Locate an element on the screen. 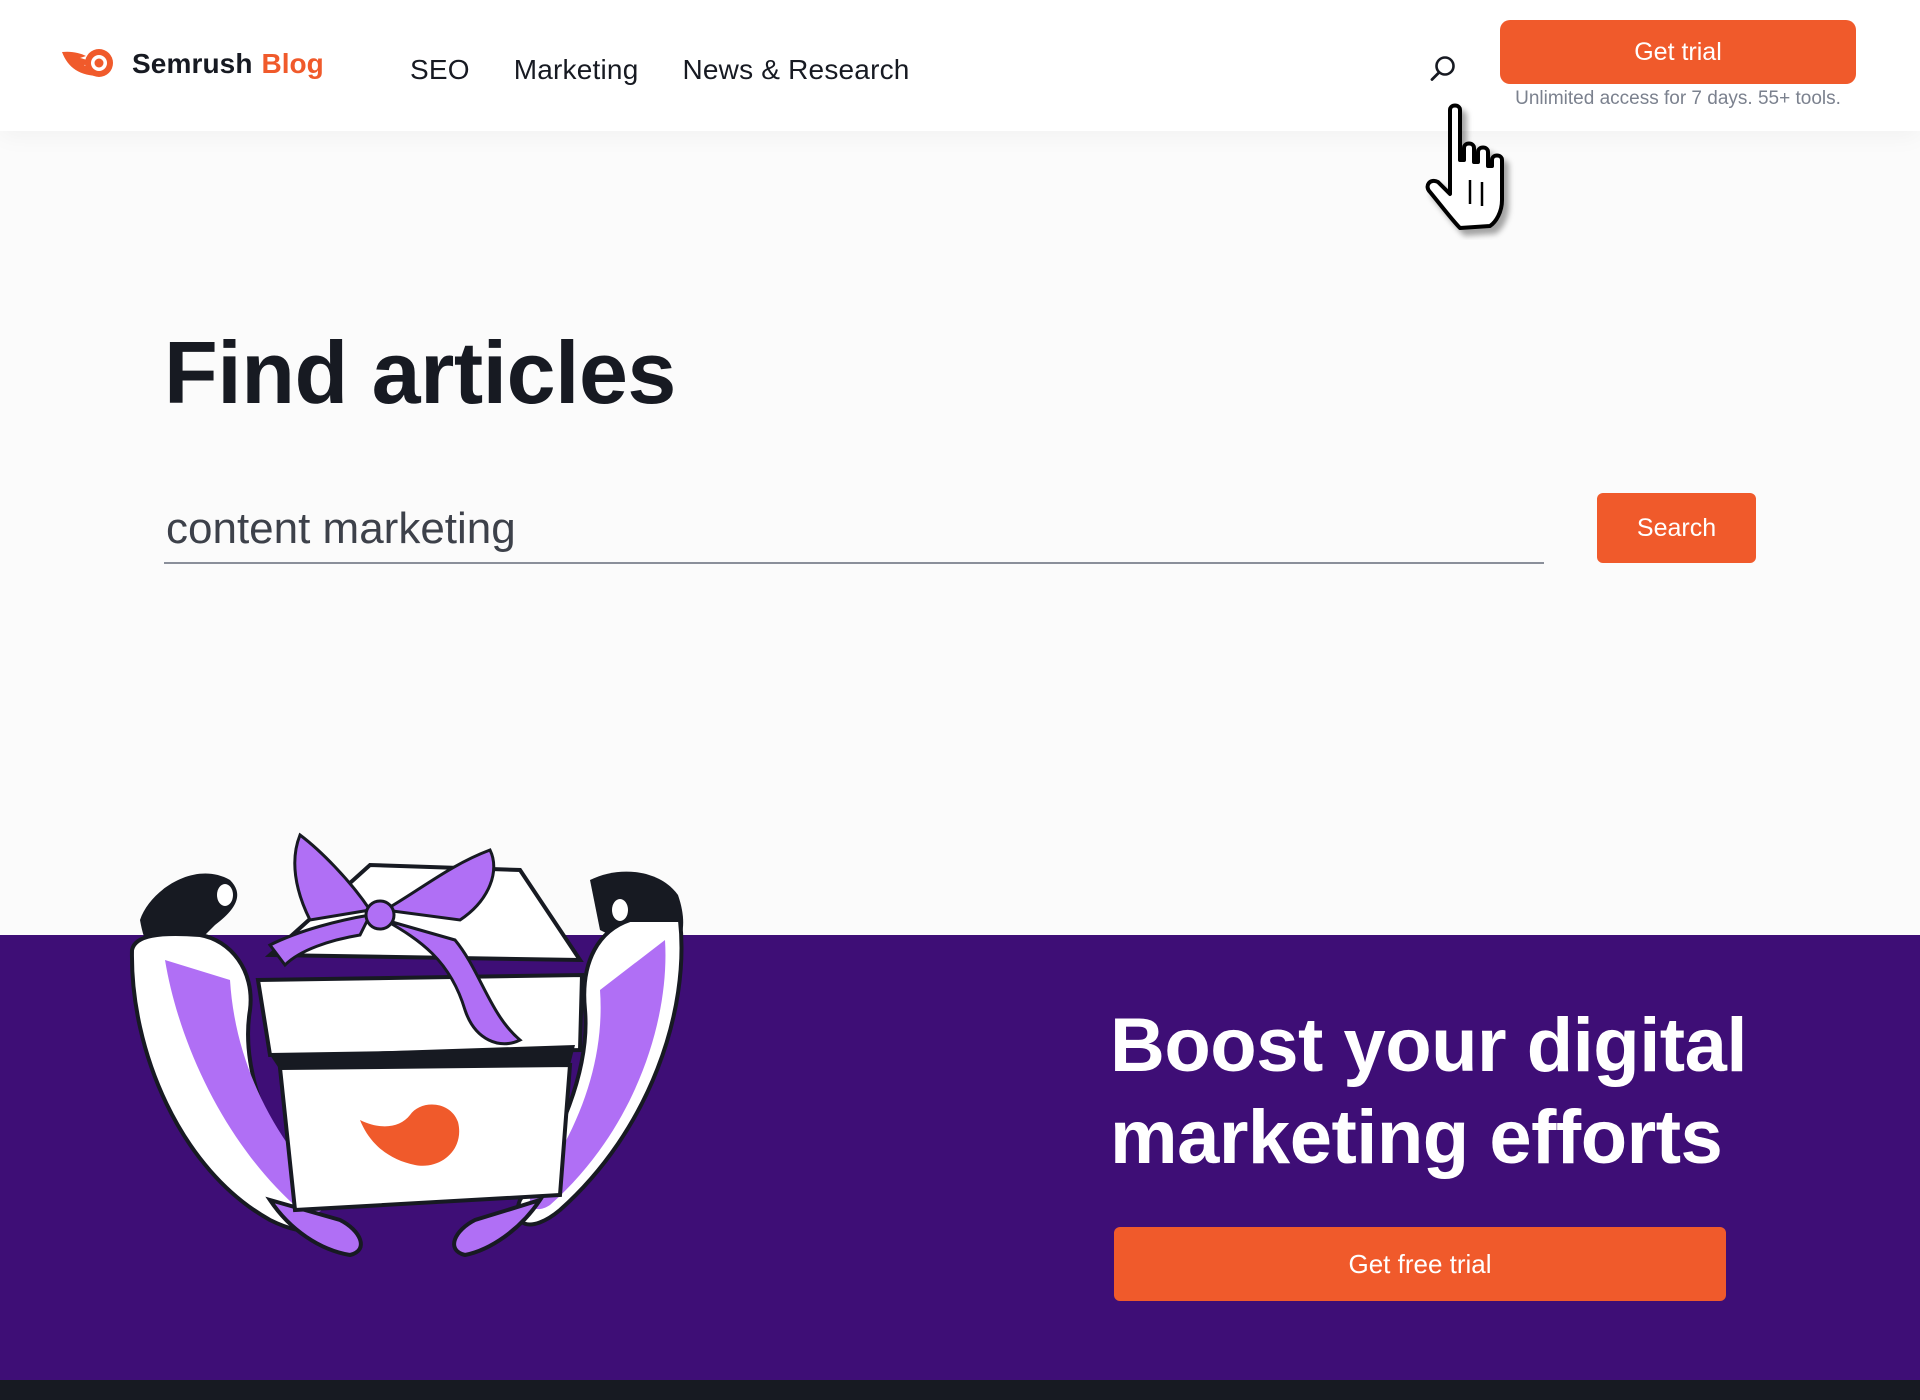 This screenshot has width=1920, height=1400. trial-note: Unlimited access for 7 days. 55+ tools. is located at coordinates (1678, 98).